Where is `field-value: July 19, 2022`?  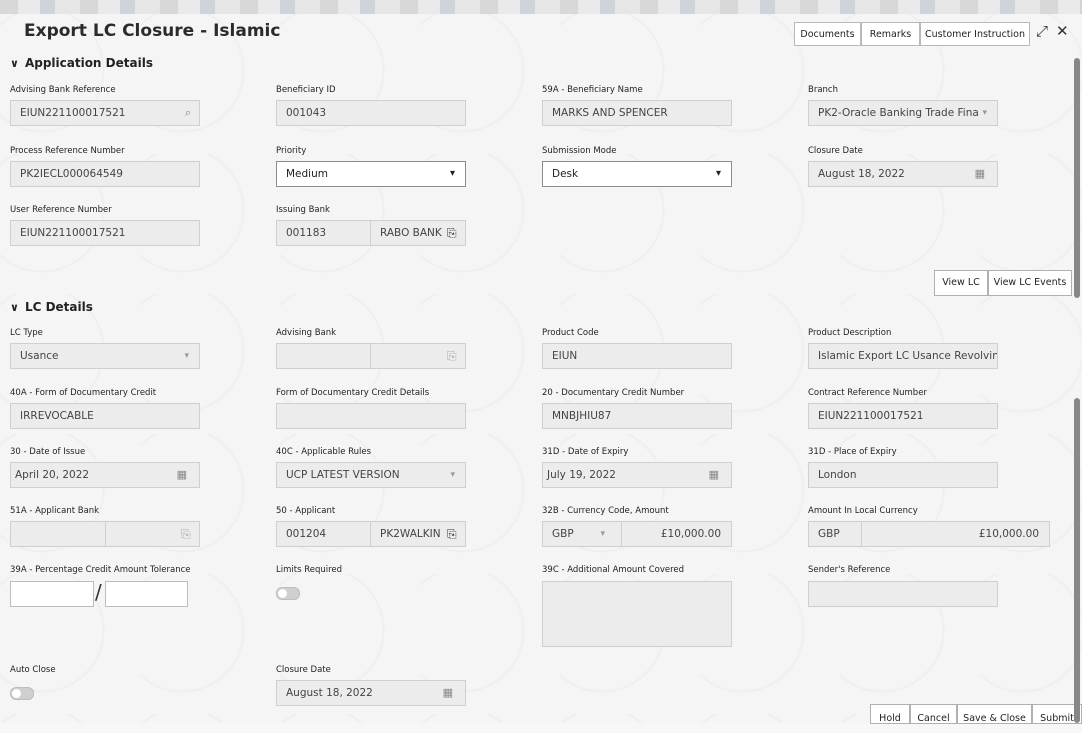
field-value: July 19, 2022 is located at coordinates (581, 475).